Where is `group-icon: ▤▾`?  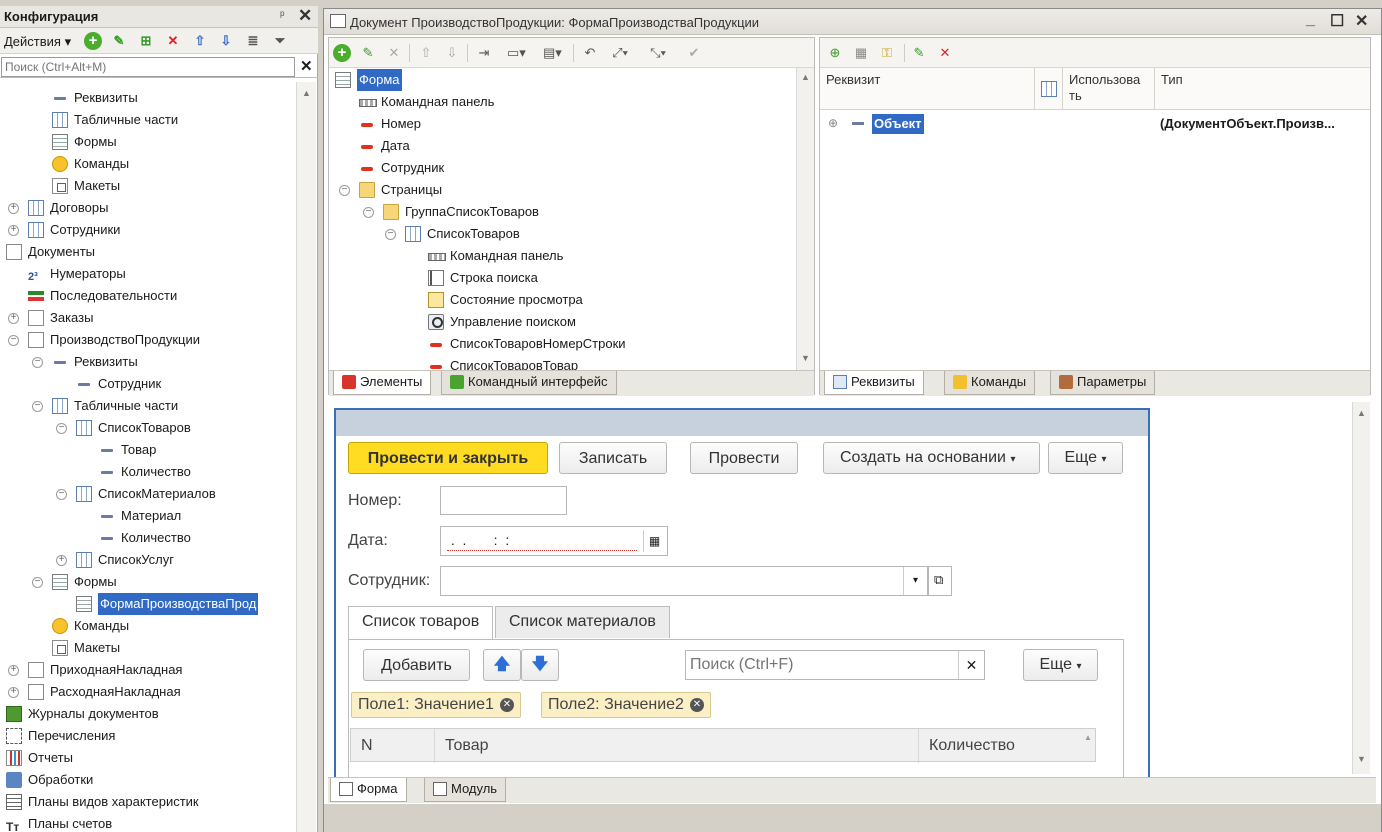
group-icon: ▤▾ is located at coordinates (552, 53).